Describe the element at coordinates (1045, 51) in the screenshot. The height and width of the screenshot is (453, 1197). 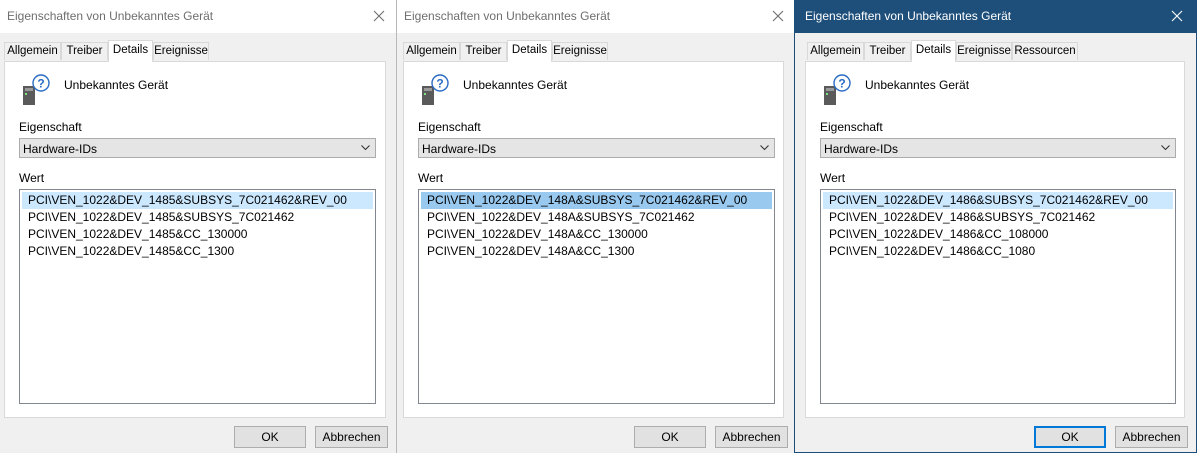
I see `tab-ressourcen: Ressourcen` at that location.